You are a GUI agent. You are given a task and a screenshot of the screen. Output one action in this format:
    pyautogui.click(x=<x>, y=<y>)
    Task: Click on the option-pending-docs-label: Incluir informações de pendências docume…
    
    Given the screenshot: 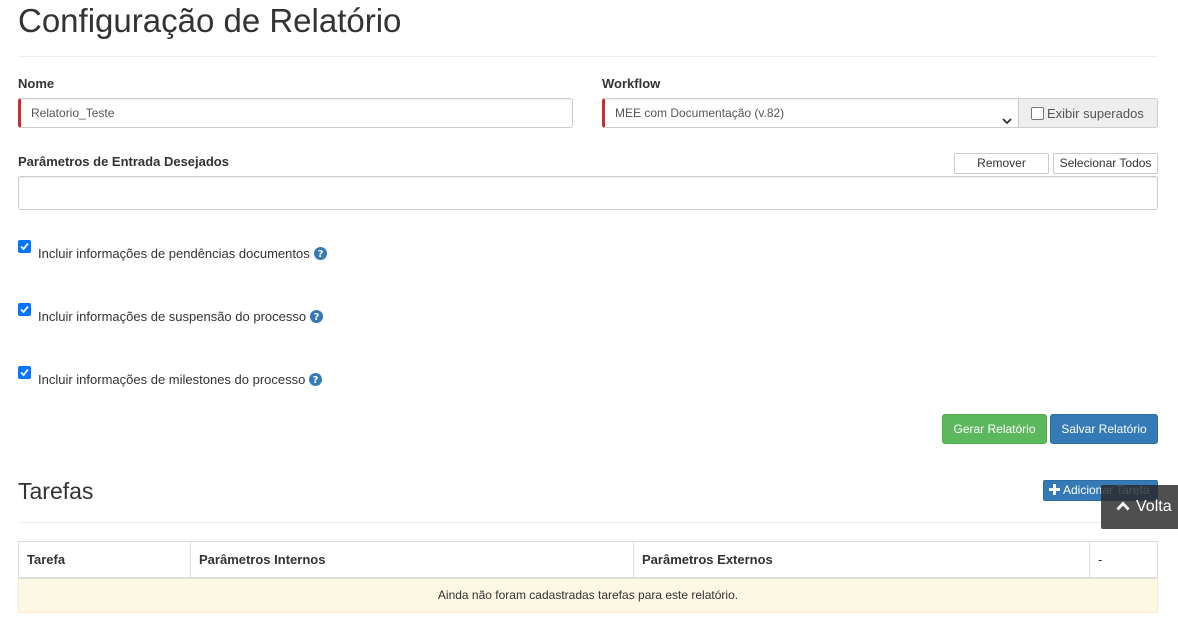 What is the action you would take?
    pyautogui.click(x=174, y=253)
    